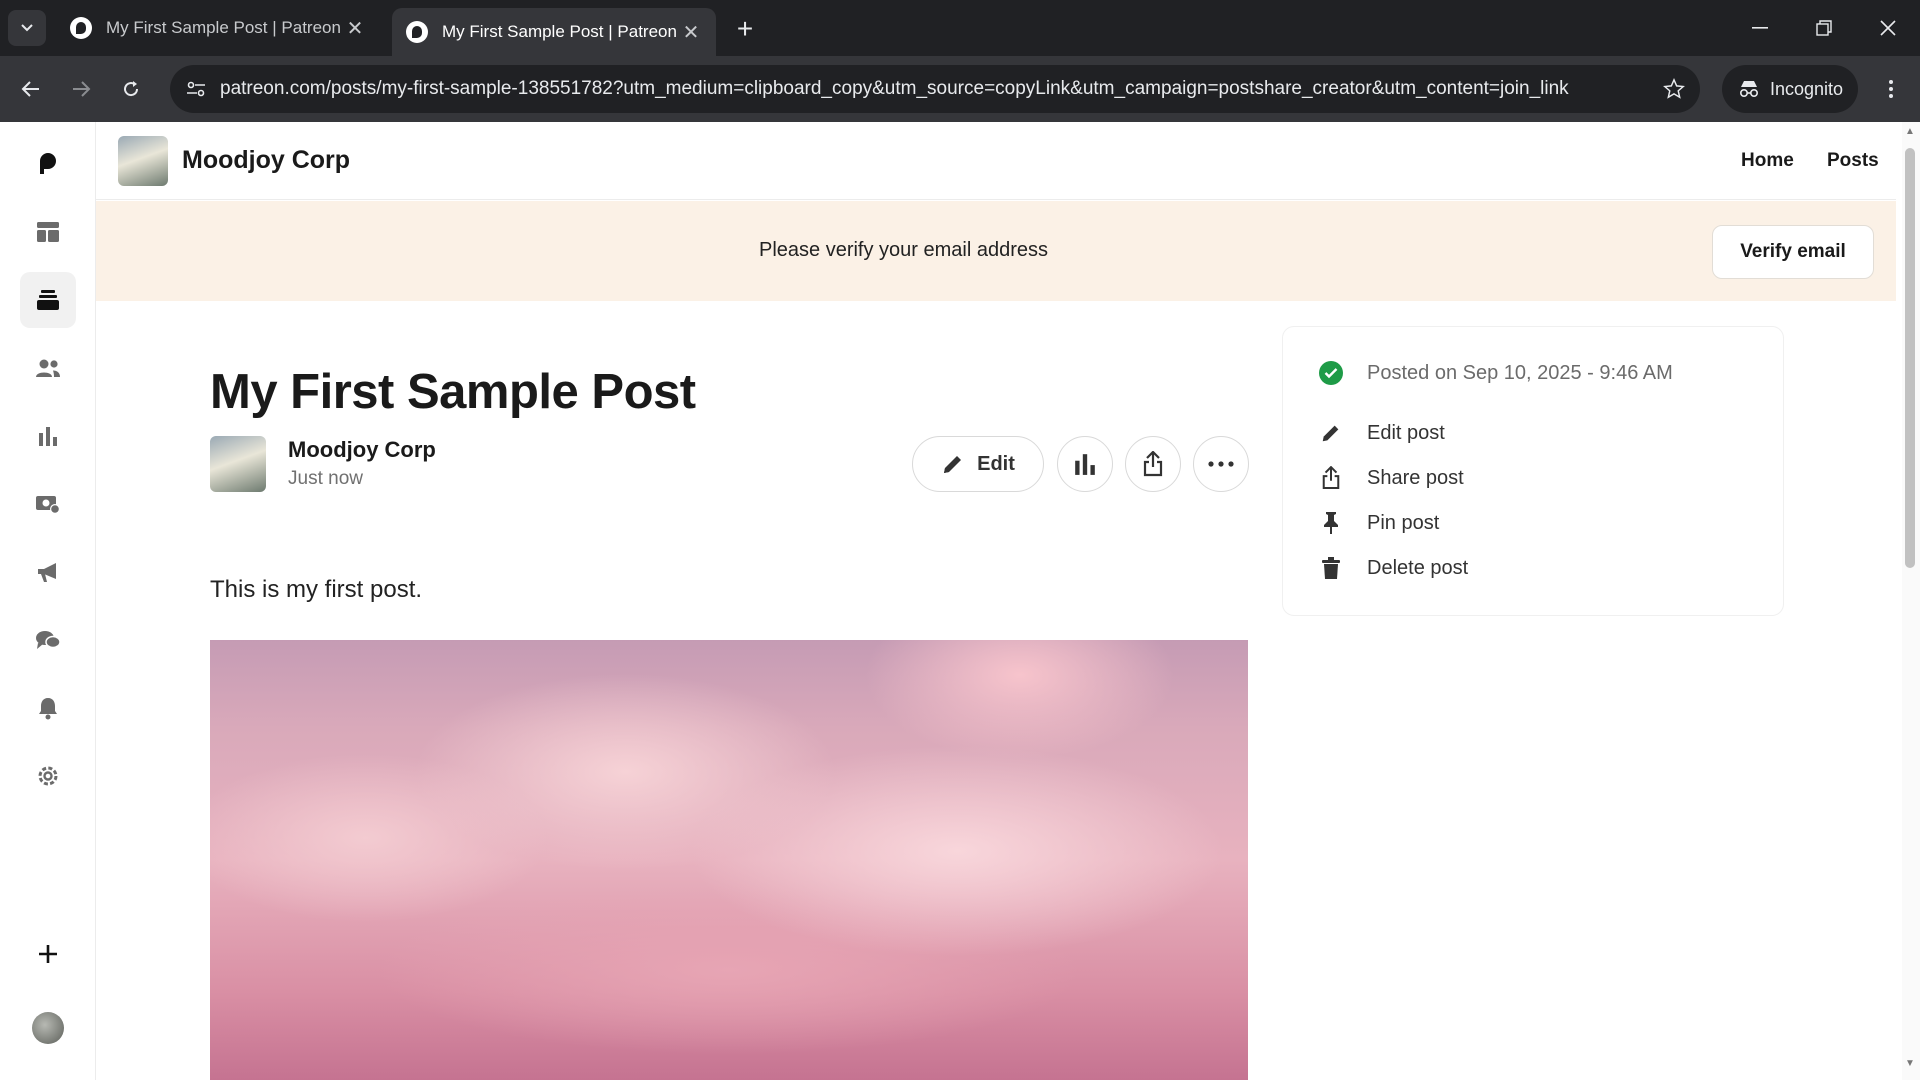  What do you see at coordinates (48, 300) in the screenshot?
I see `library-icon` at bounding box center [48, 300].